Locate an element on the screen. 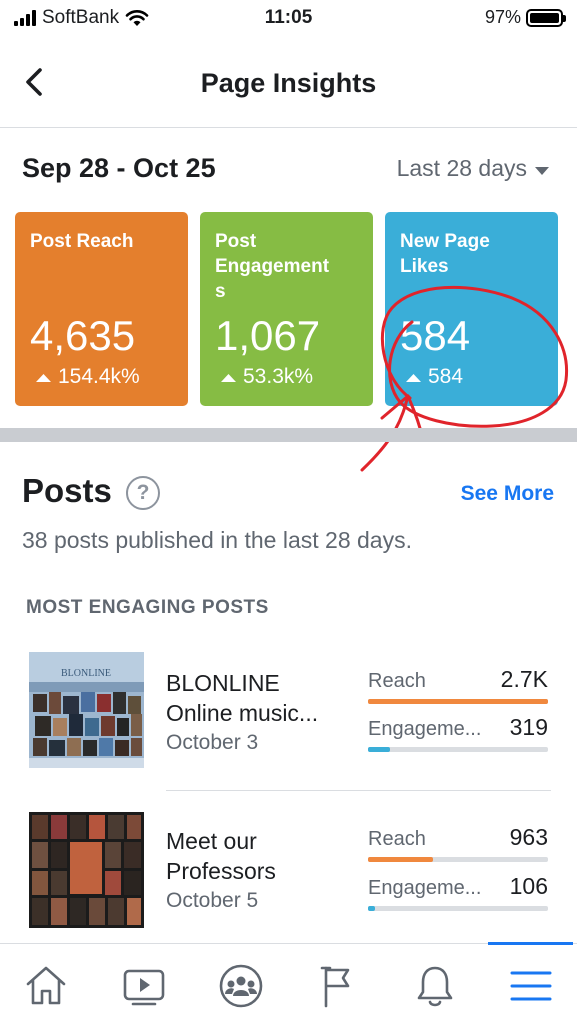 This screenshot has height=1024, width=577. post-reach-card: Post Reach 4,635 154.4k% is located at coordinates (101, 309).